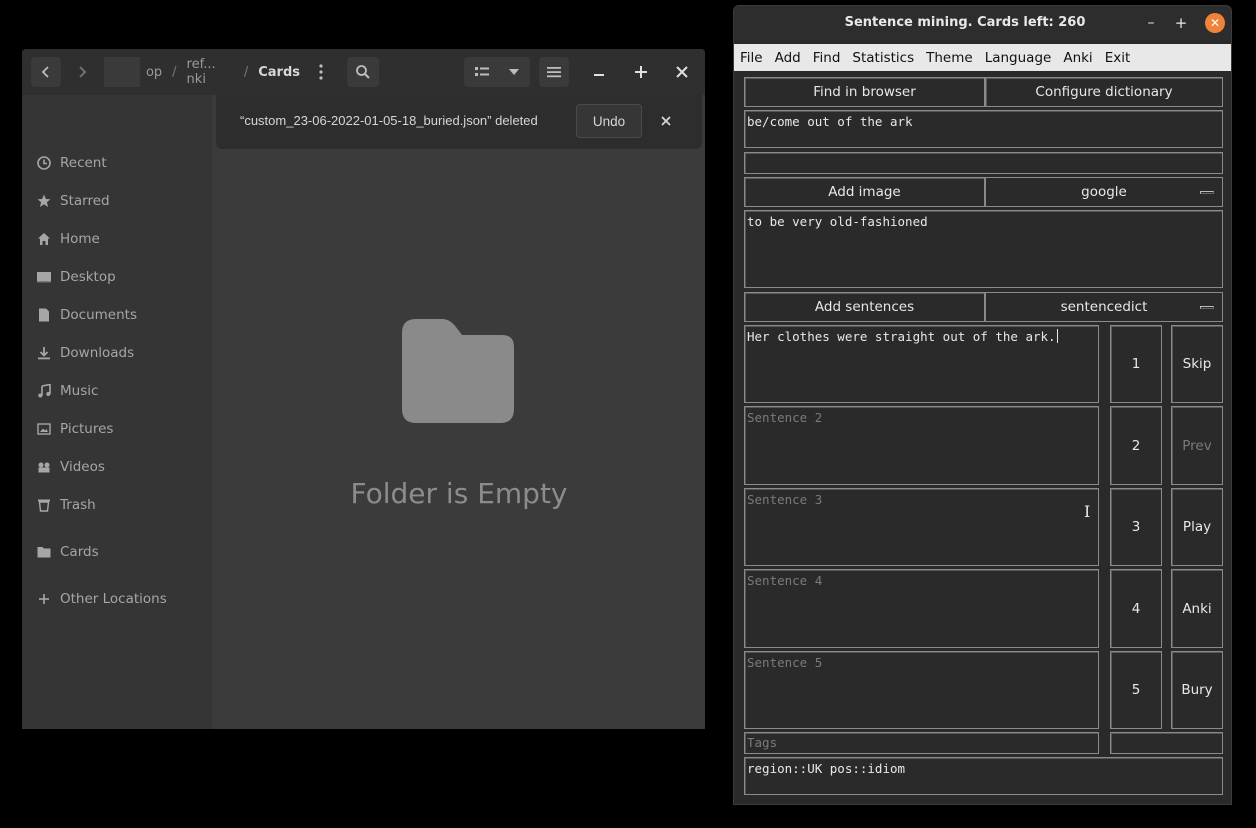 This screenshot has width=1256, height=828. Describe the element at coordinates (74, 429) in the screenshot. I see `sidebar-item-pictures: Pictures` at that location.